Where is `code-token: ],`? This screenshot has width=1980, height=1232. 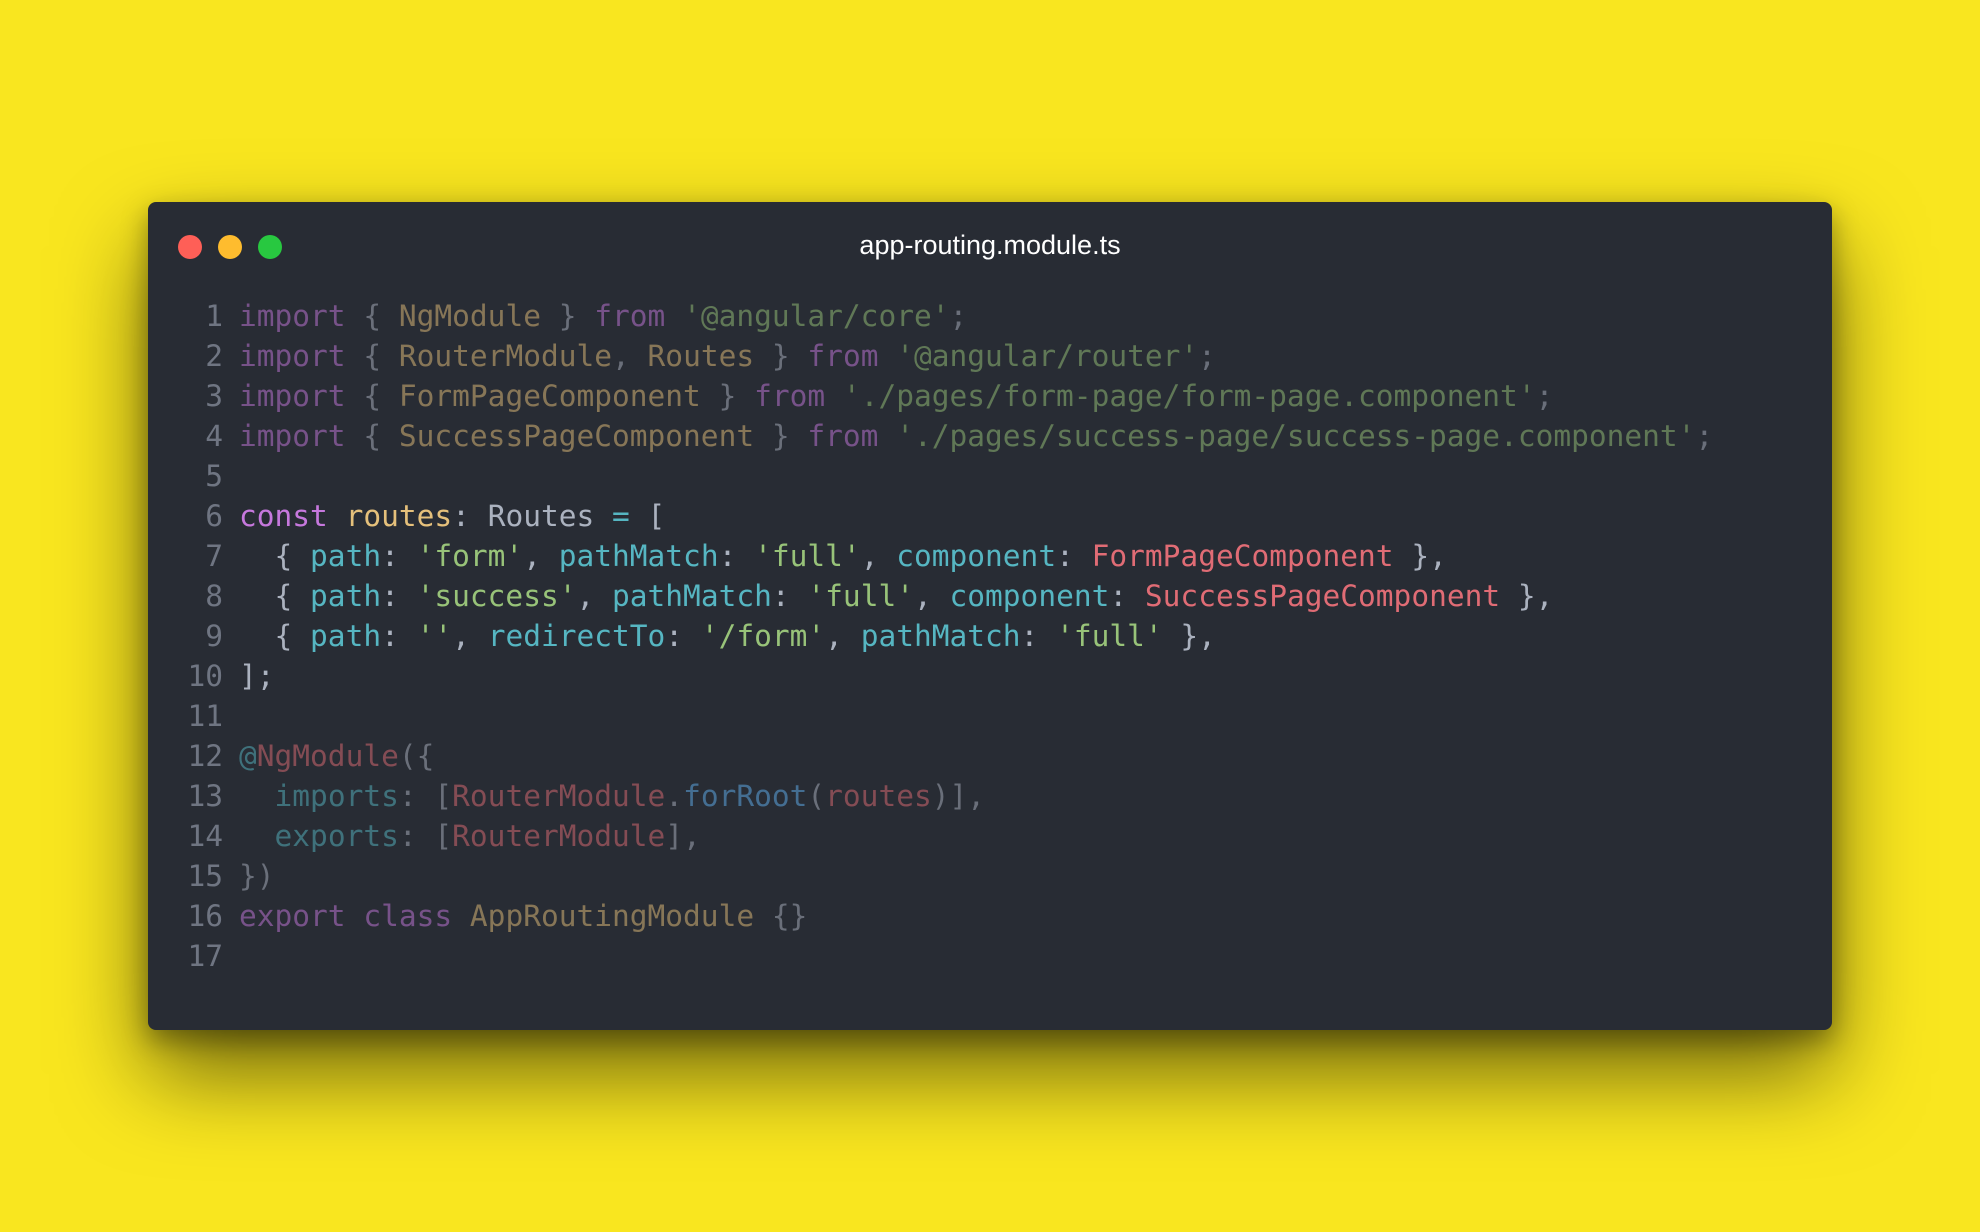
code-token: ], is located at coordinates (683, 836).